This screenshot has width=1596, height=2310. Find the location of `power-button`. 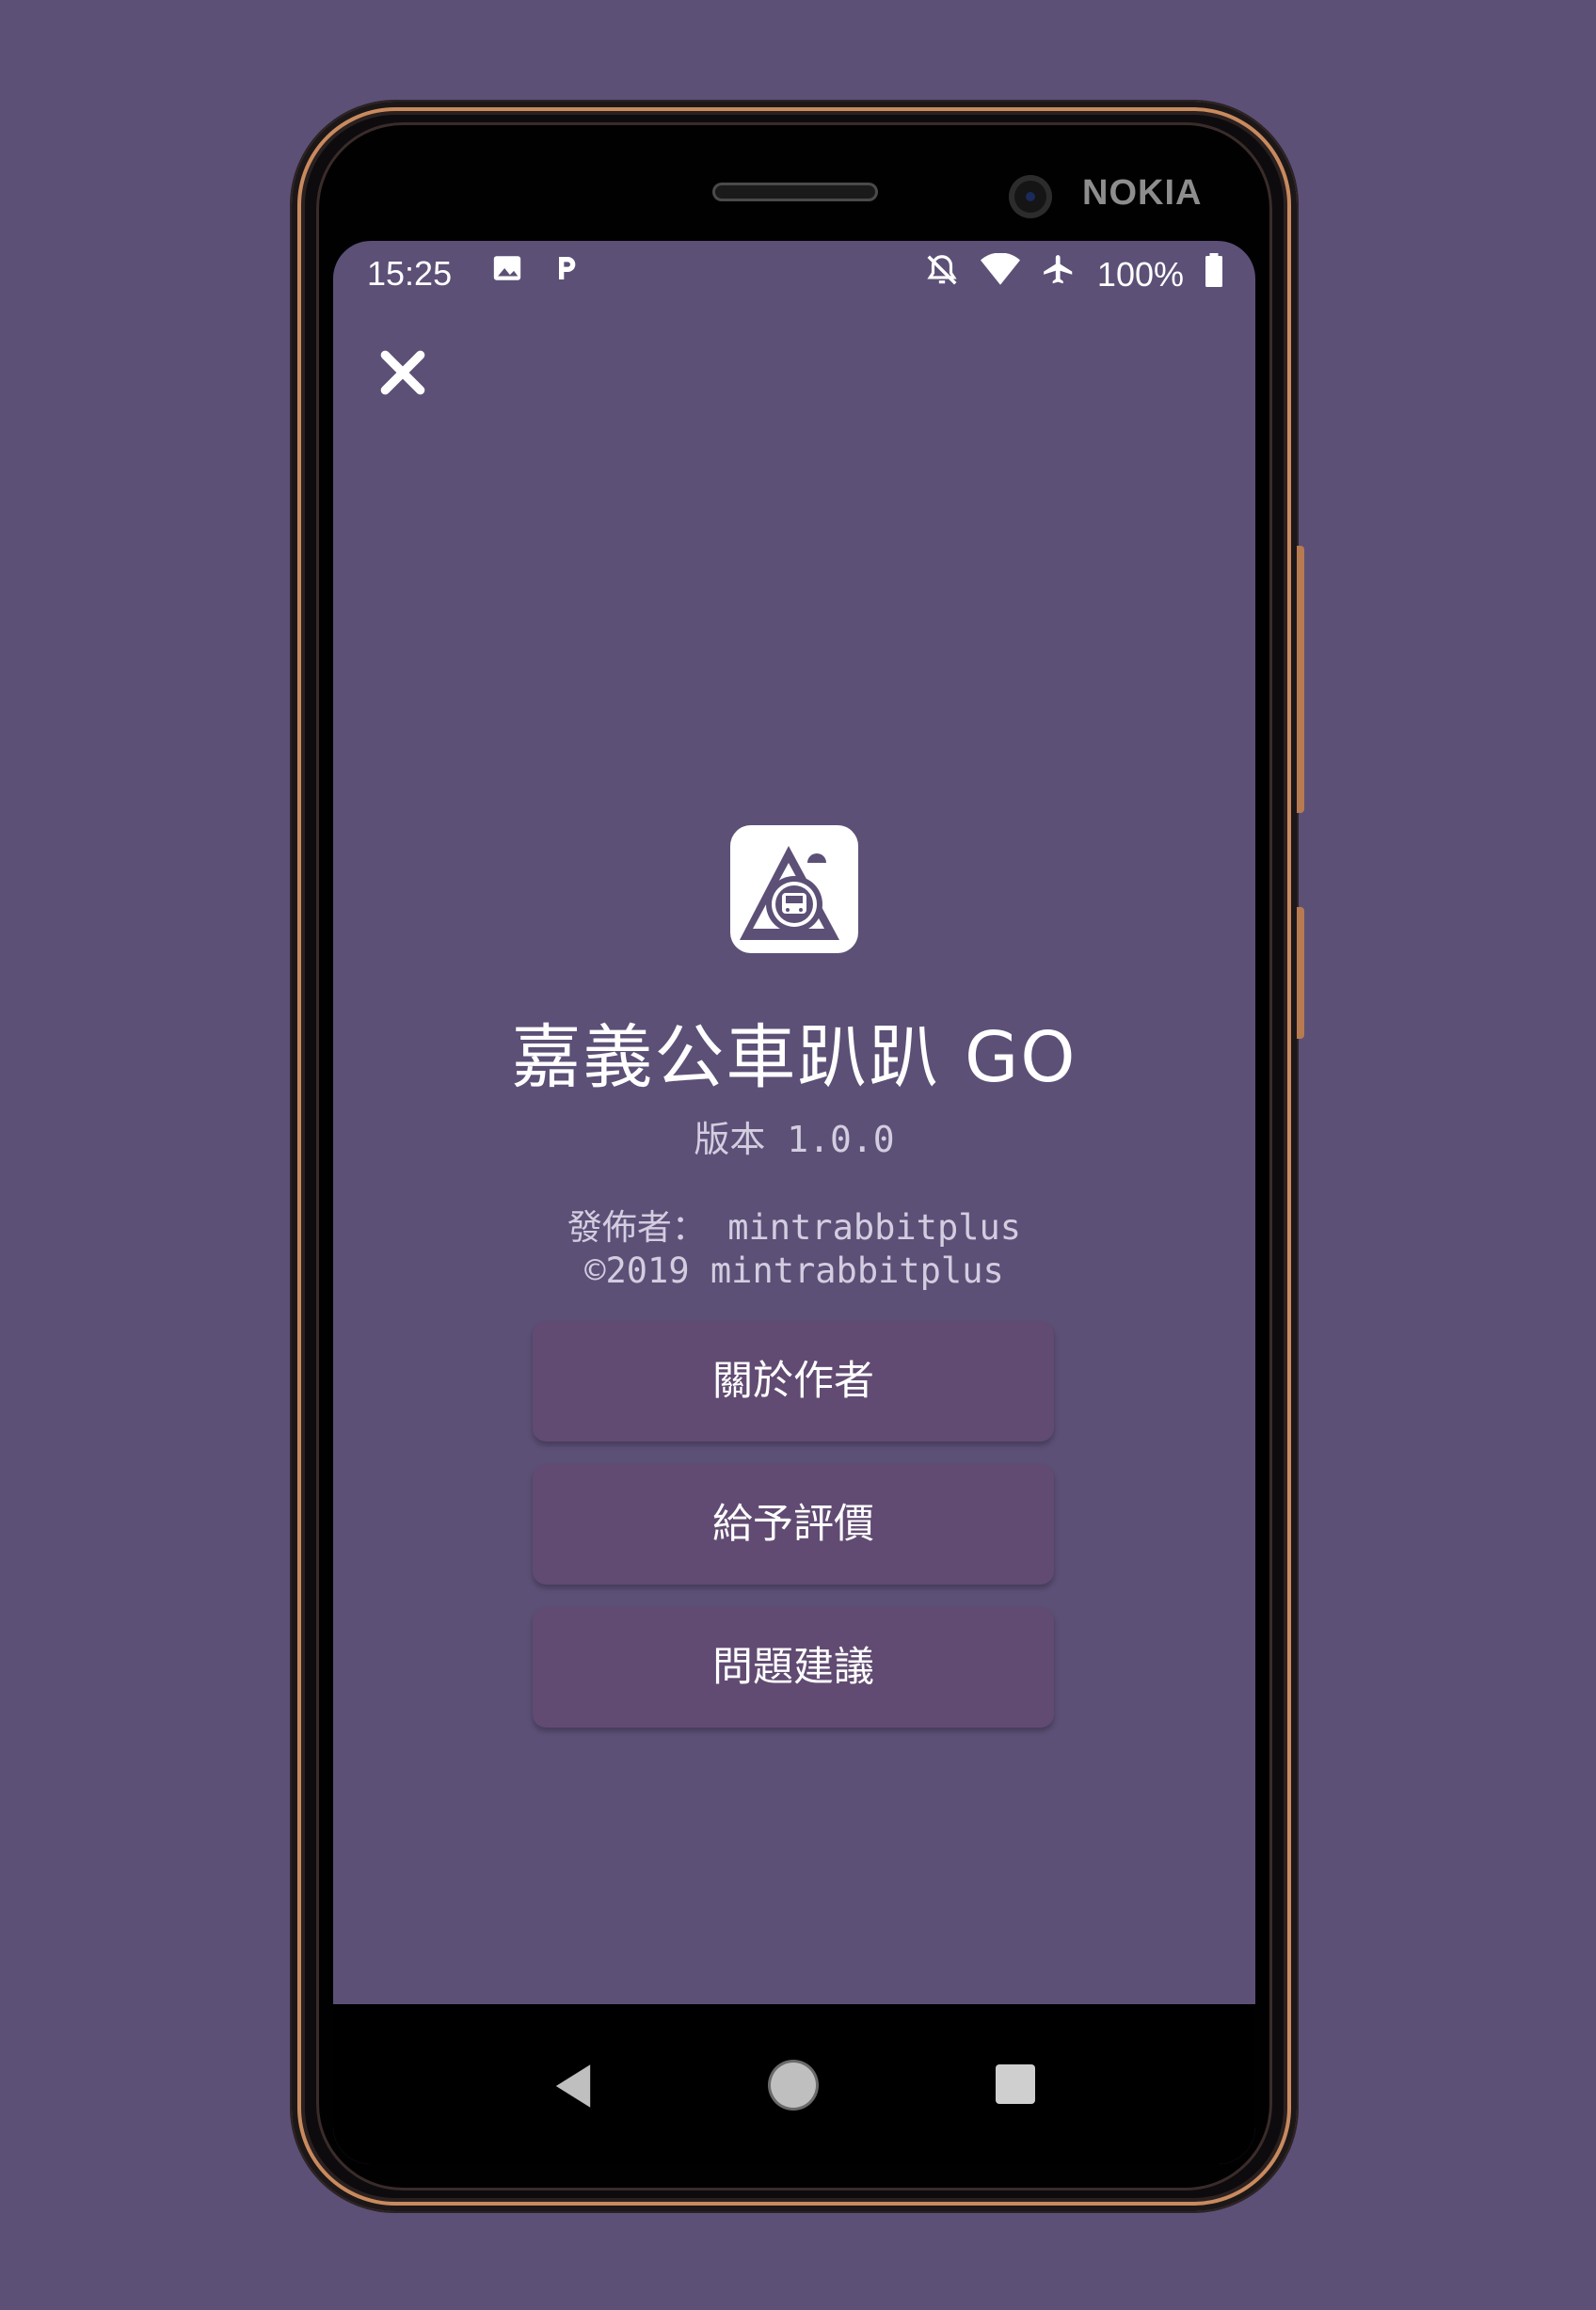

power-button is located at coordinates (1300, 973).